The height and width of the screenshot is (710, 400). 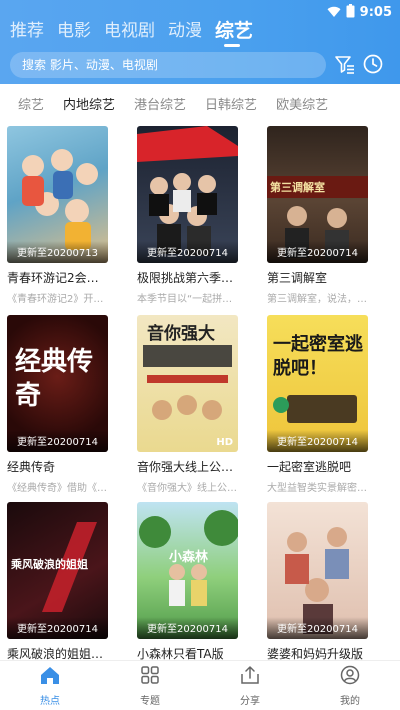 What do you see at coordinates (318, 356) in the screenshot?
I see `poster-title: 一起密室逃脱吧！` at bounding box center [318, 356].